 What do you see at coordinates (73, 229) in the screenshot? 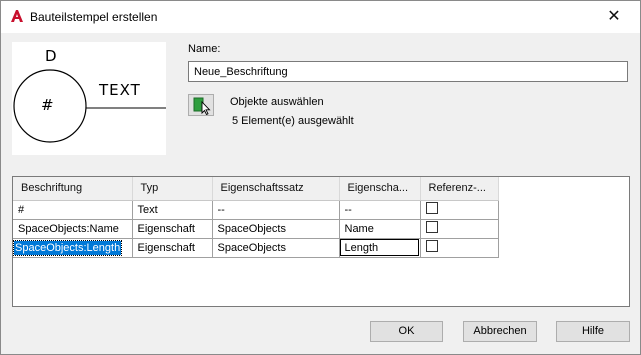
I see `cell-label: SpaceObjects:Name` at bounding box center [73, 229].